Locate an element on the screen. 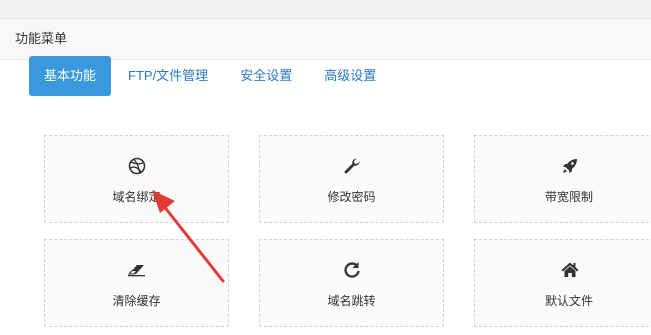  wrench-icon is located at coordinates (352, 166).